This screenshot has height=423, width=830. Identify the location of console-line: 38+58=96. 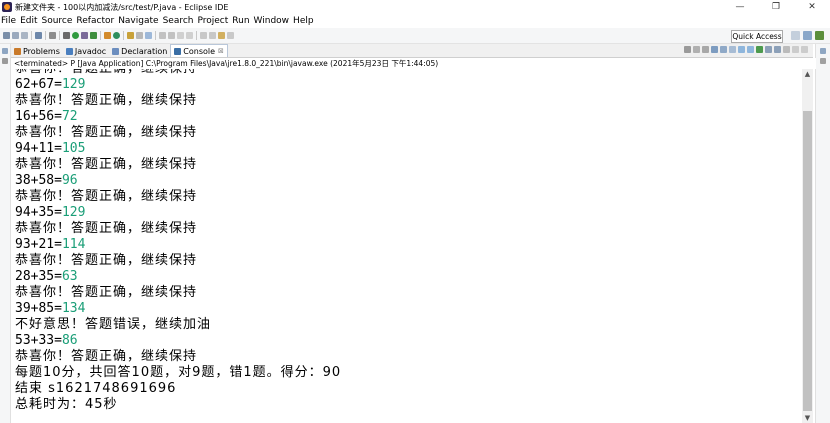
(178, 181).